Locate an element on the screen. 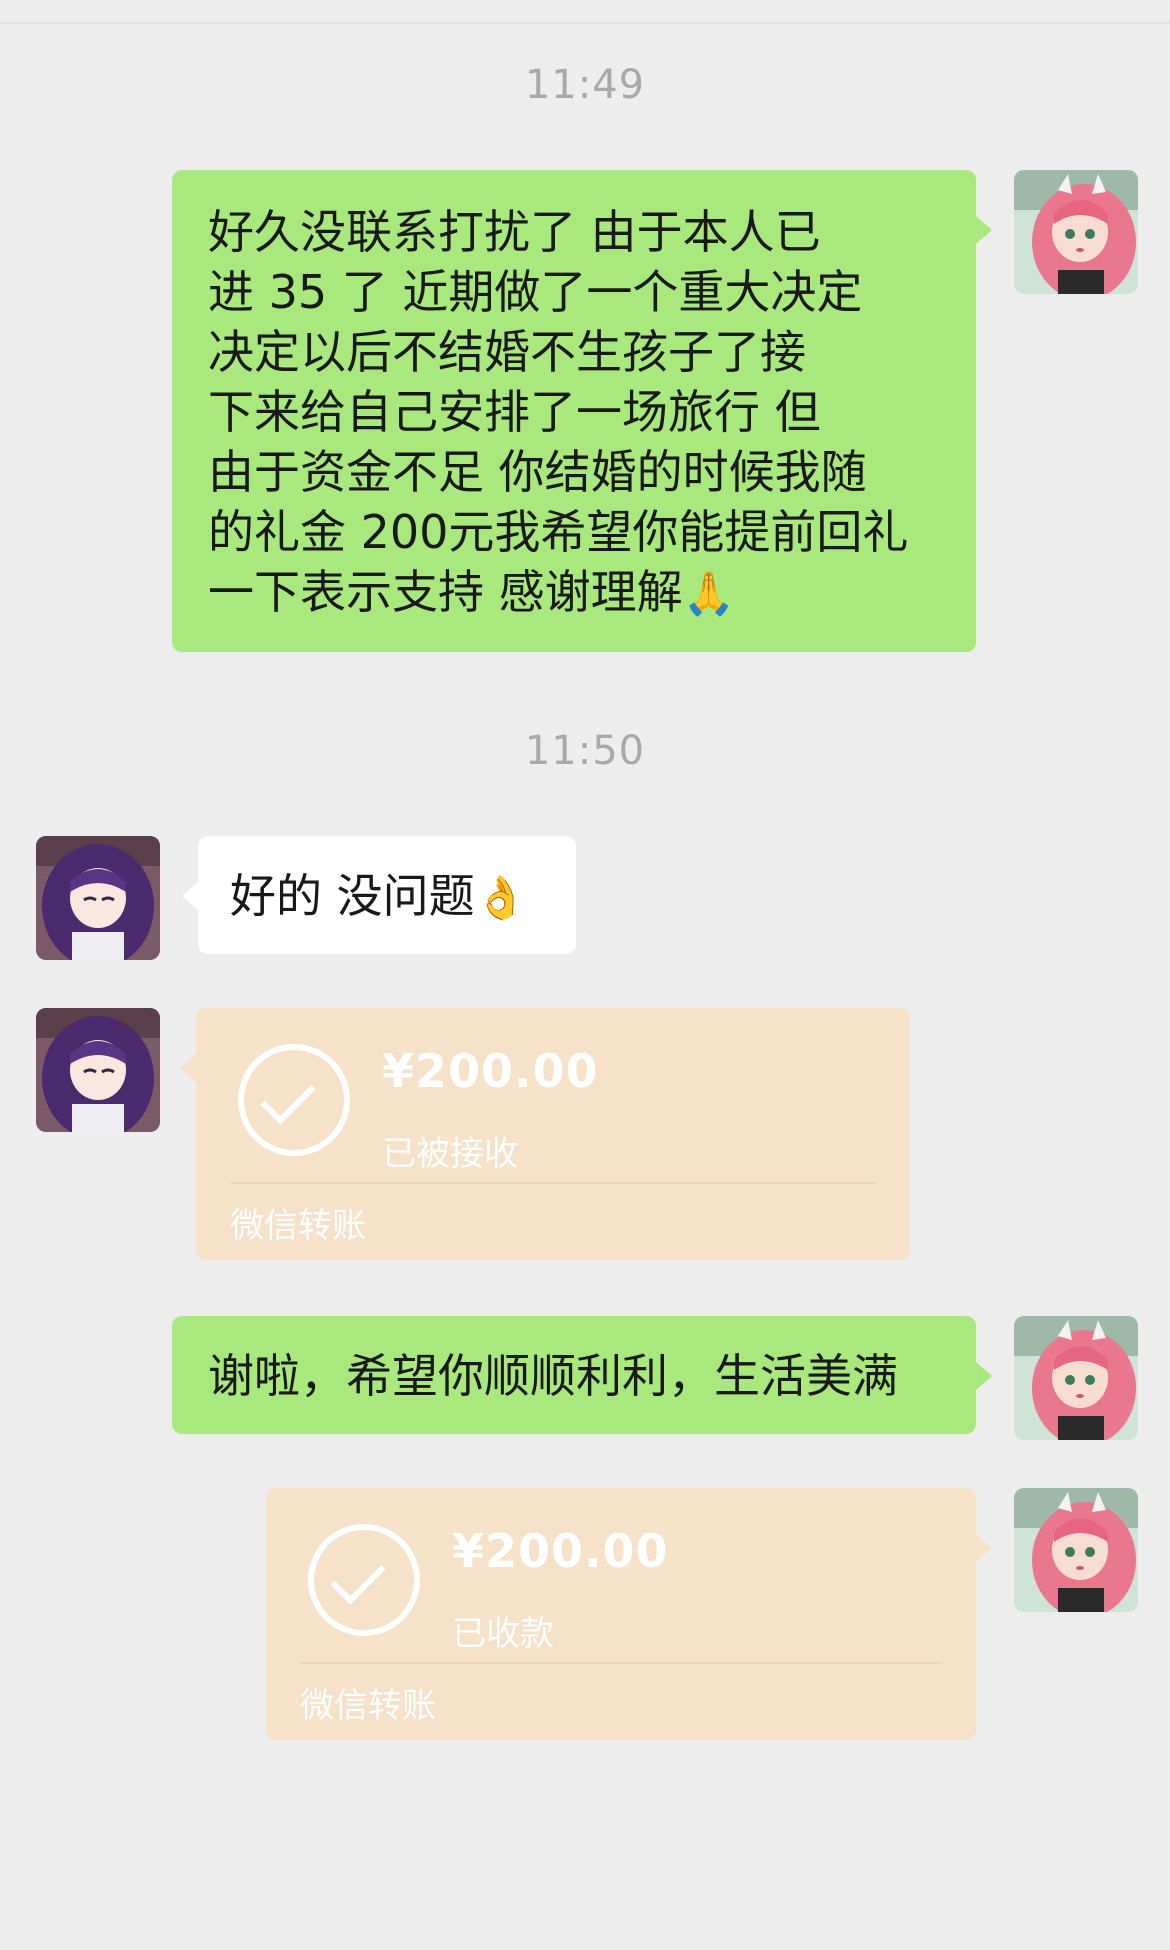 The width and height of the screenshot is (1170, 1950). incoming-message-bubble: 好的 没问题👌 is located at coordinates (379, 895).